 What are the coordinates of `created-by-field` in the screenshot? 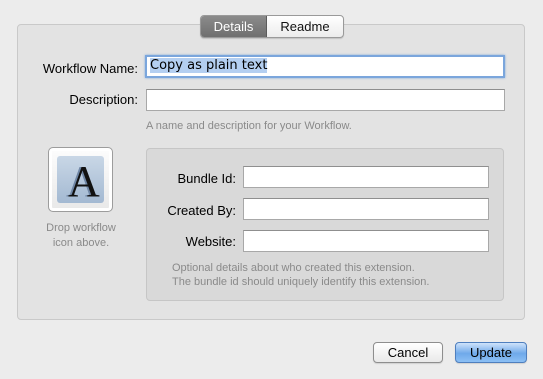 It's located at (366, 209).